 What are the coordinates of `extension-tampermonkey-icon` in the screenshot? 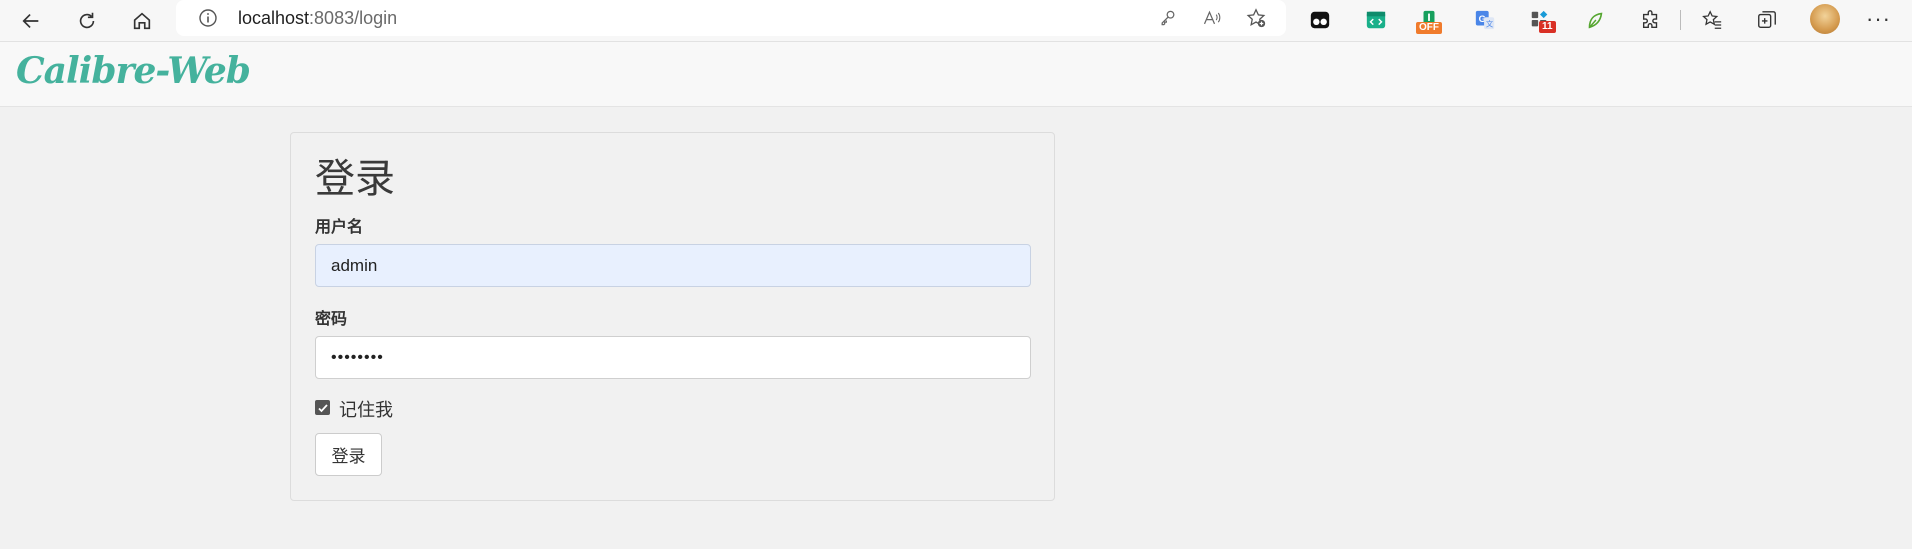 It's located at (1320, 20).